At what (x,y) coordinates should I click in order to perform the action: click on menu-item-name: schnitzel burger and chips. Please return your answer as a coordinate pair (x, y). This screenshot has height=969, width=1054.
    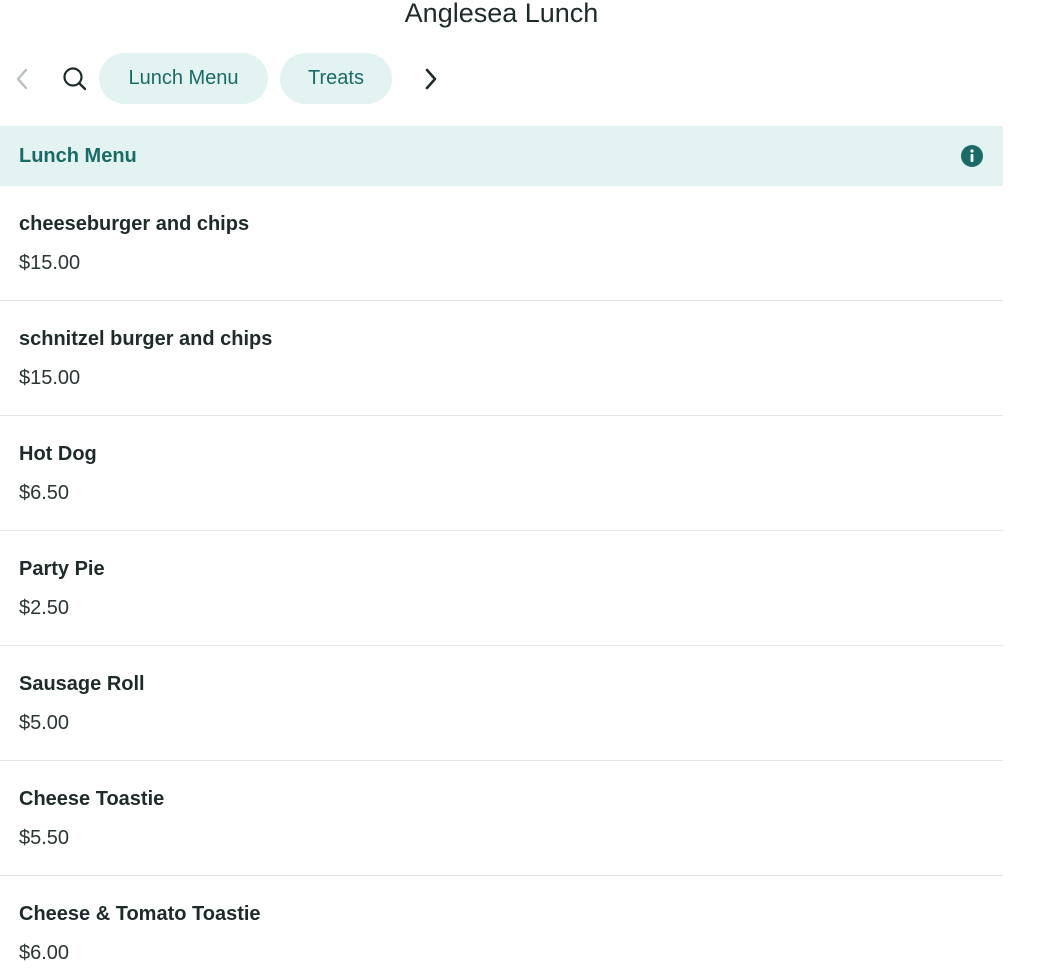
    Looking at the image, I should click on (146, 339).